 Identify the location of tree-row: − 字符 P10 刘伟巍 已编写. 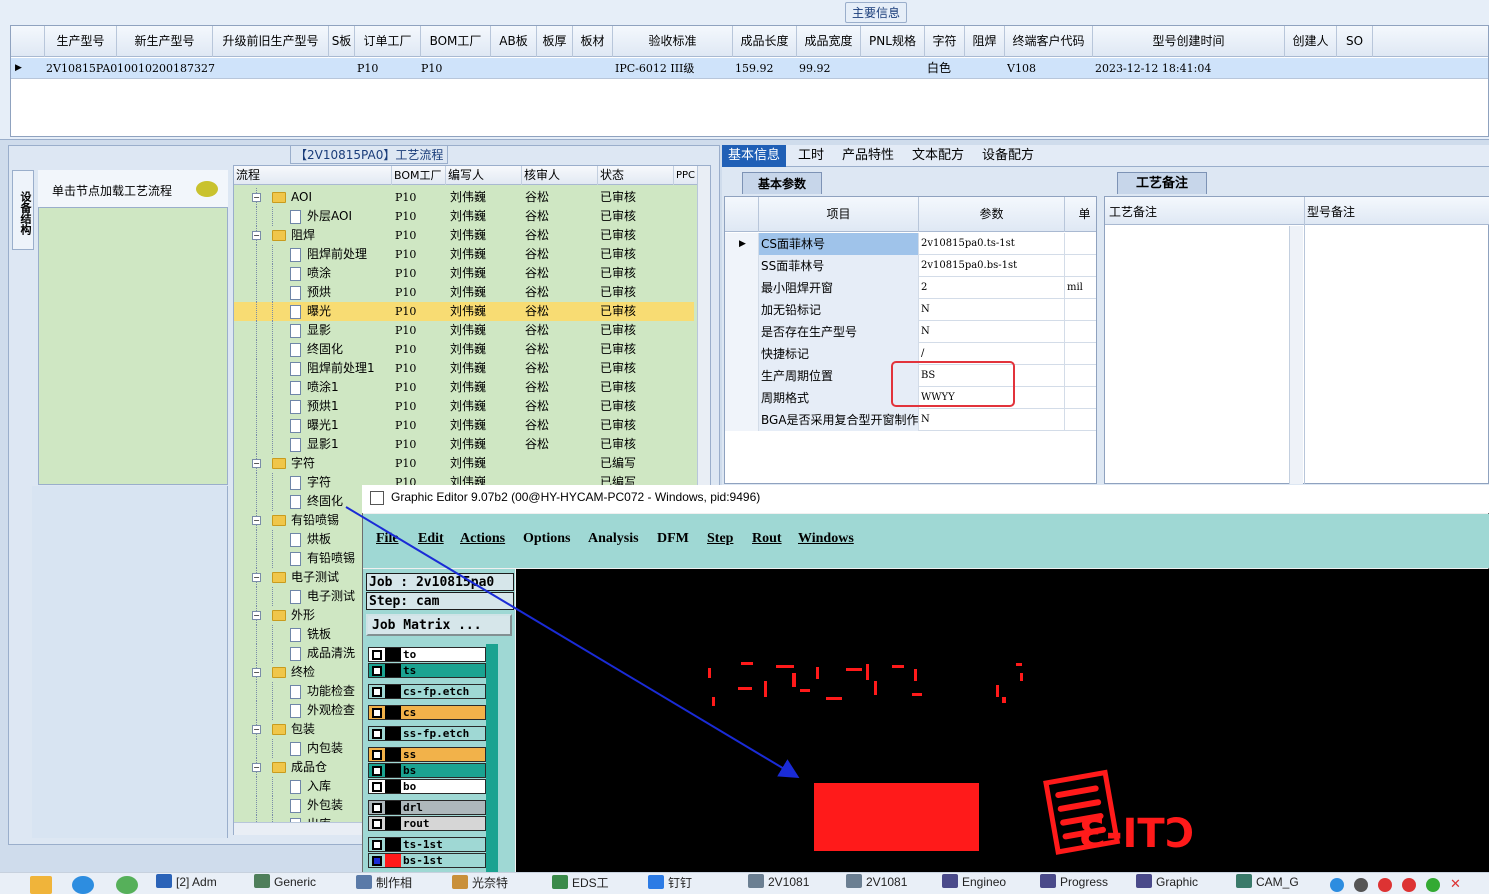
(464, 463).